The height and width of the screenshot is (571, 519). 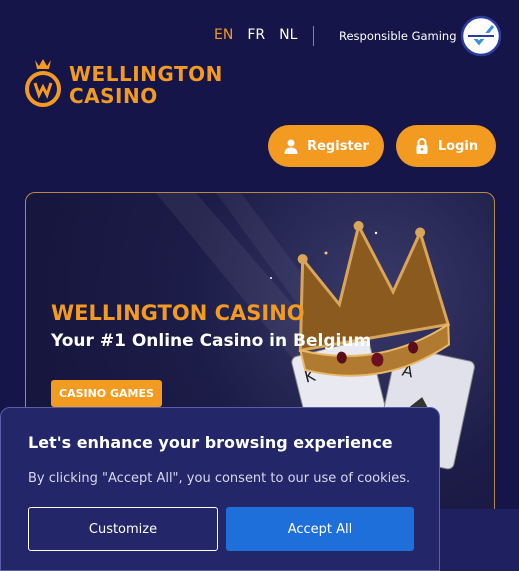 I want to click on lock-icon, so click(x=422, y=146).